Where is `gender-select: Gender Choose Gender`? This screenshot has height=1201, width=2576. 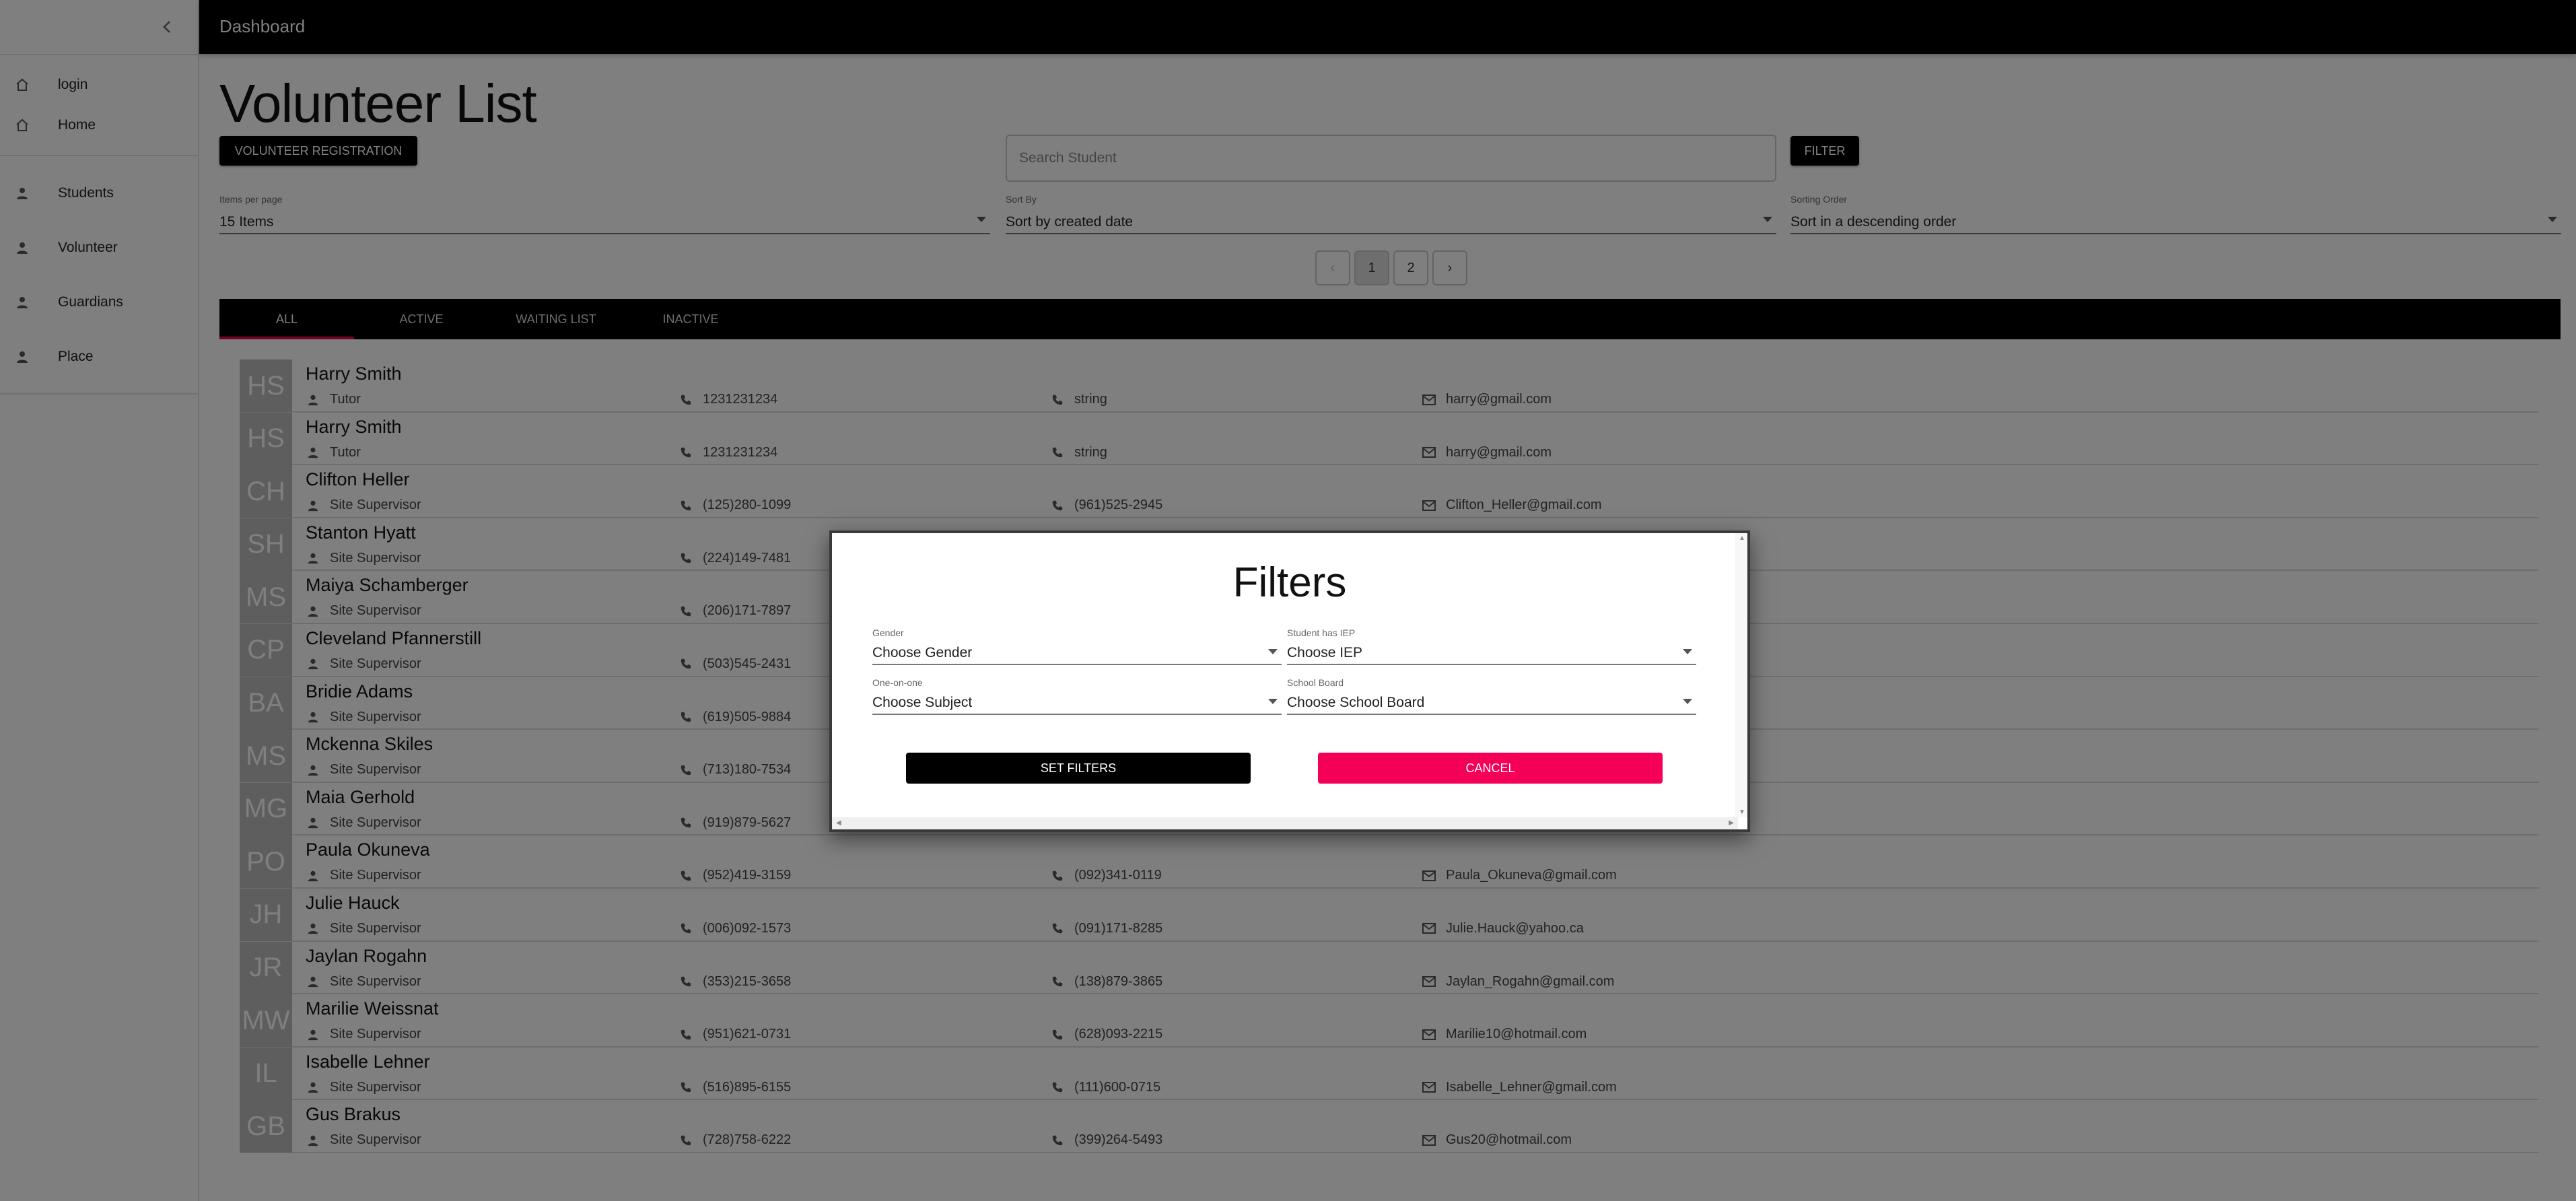 gender-select: Gender Choose Gender is located at coordinates (1077, 646).